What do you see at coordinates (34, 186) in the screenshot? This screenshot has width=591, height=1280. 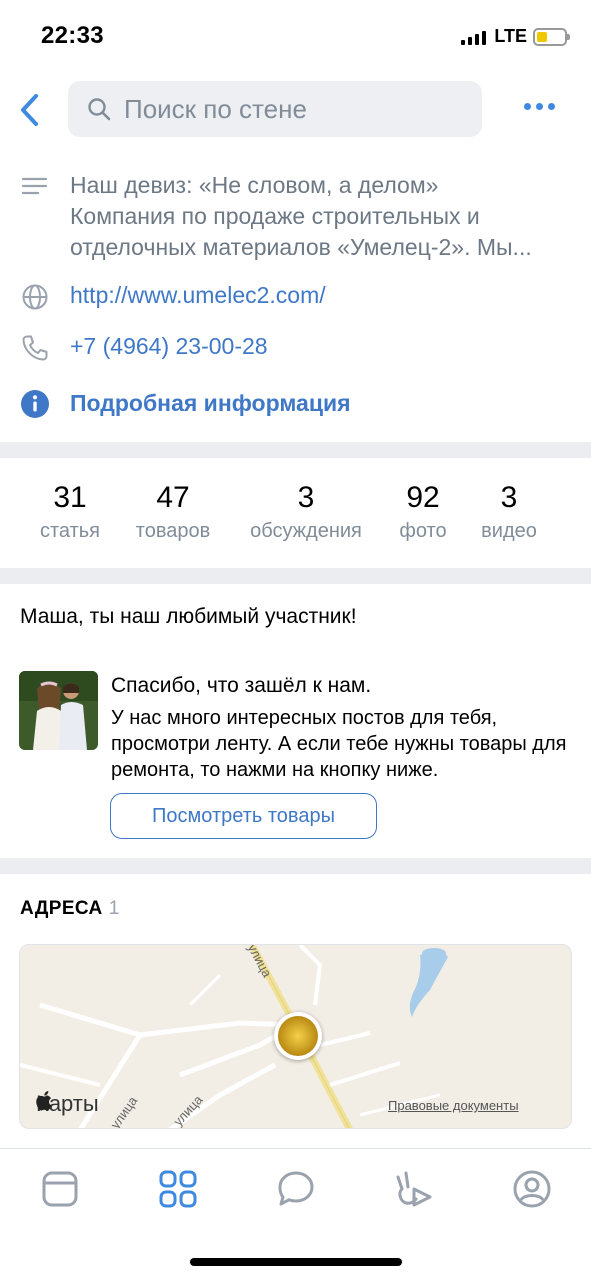 I see `description-icon` at bounding box center [34, 186].